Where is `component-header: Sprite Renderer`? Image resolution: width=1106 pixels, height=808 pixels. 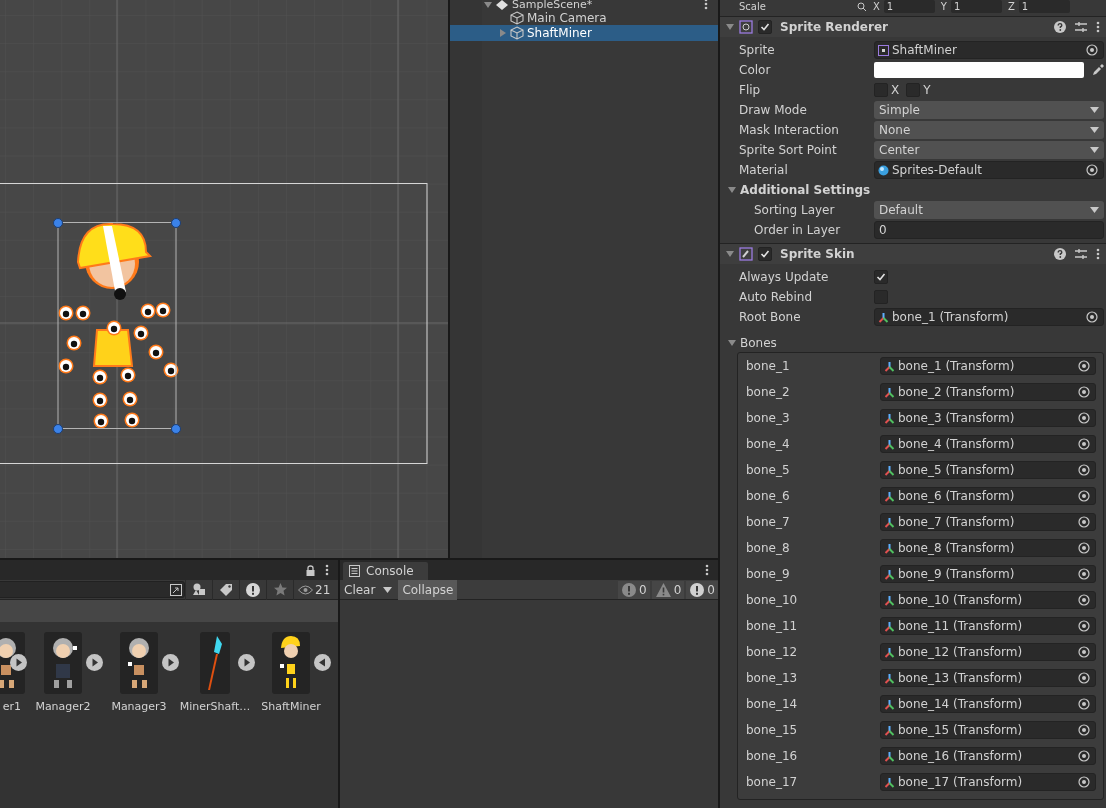
component-header: Sprite Renderer is located at coordinates (913, 26).